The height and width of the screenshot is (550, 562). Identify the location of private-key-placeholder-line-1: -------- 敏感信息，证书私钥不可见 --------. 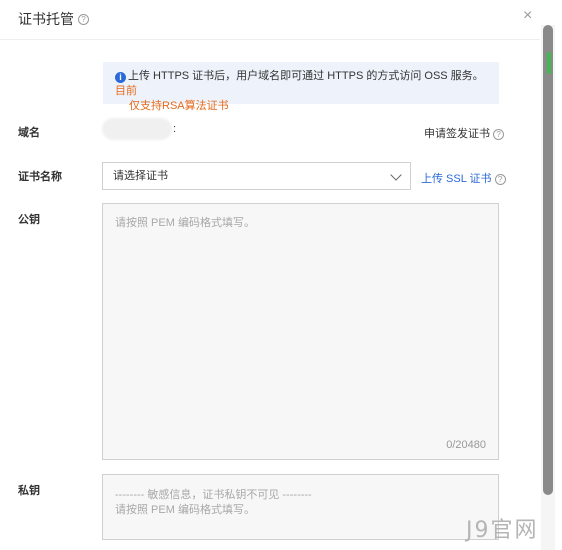
(213, 495).